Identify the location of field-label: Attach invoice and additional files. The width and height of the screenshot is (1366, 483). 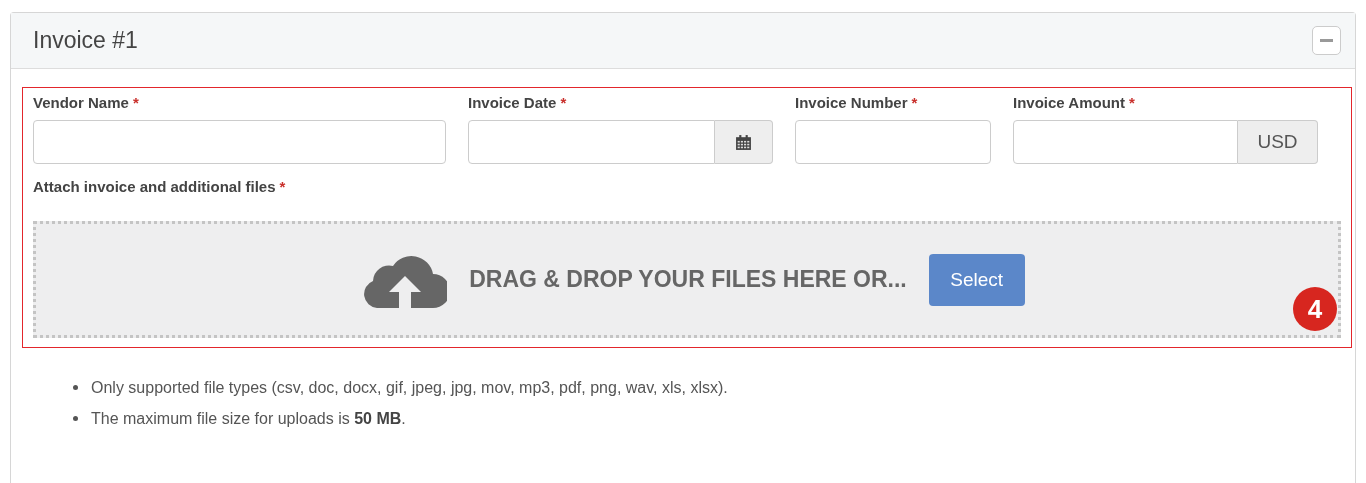
(154, 186).